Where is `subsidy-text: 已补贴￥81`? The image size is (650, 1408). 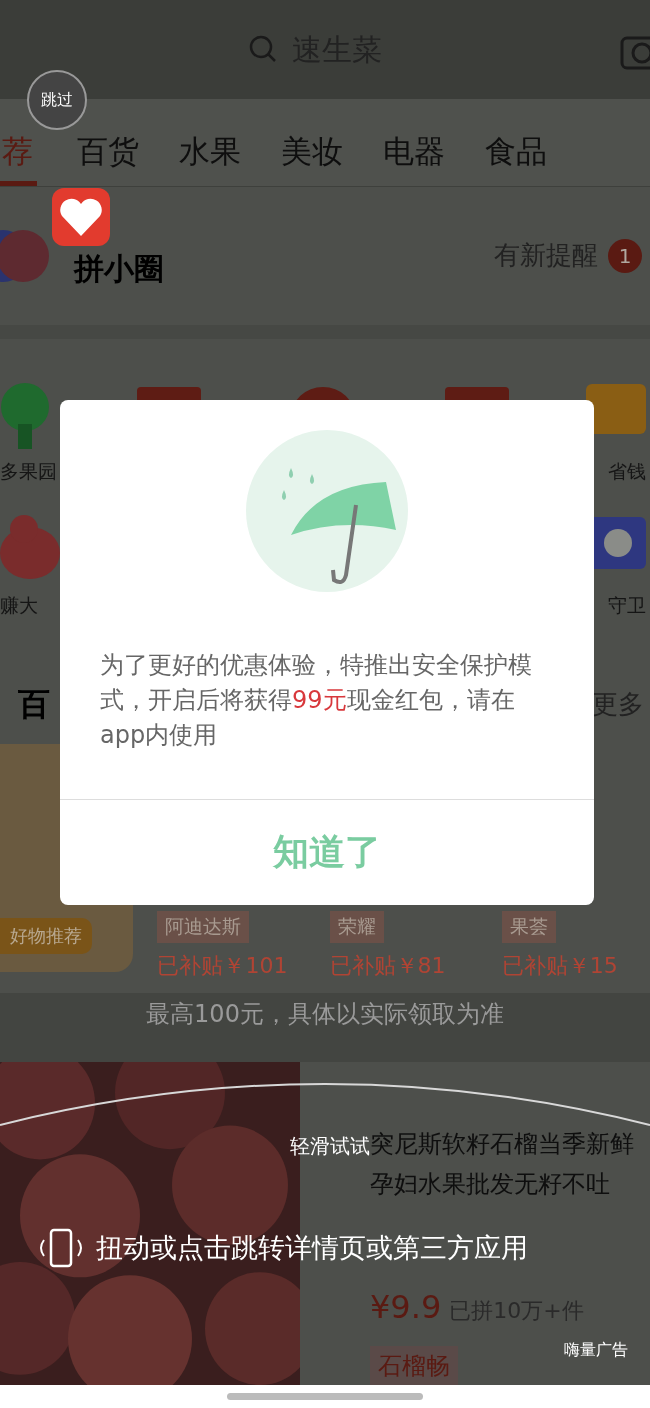 subsidy-text: 已补贴￥81 is located at coordinates (388, 966).